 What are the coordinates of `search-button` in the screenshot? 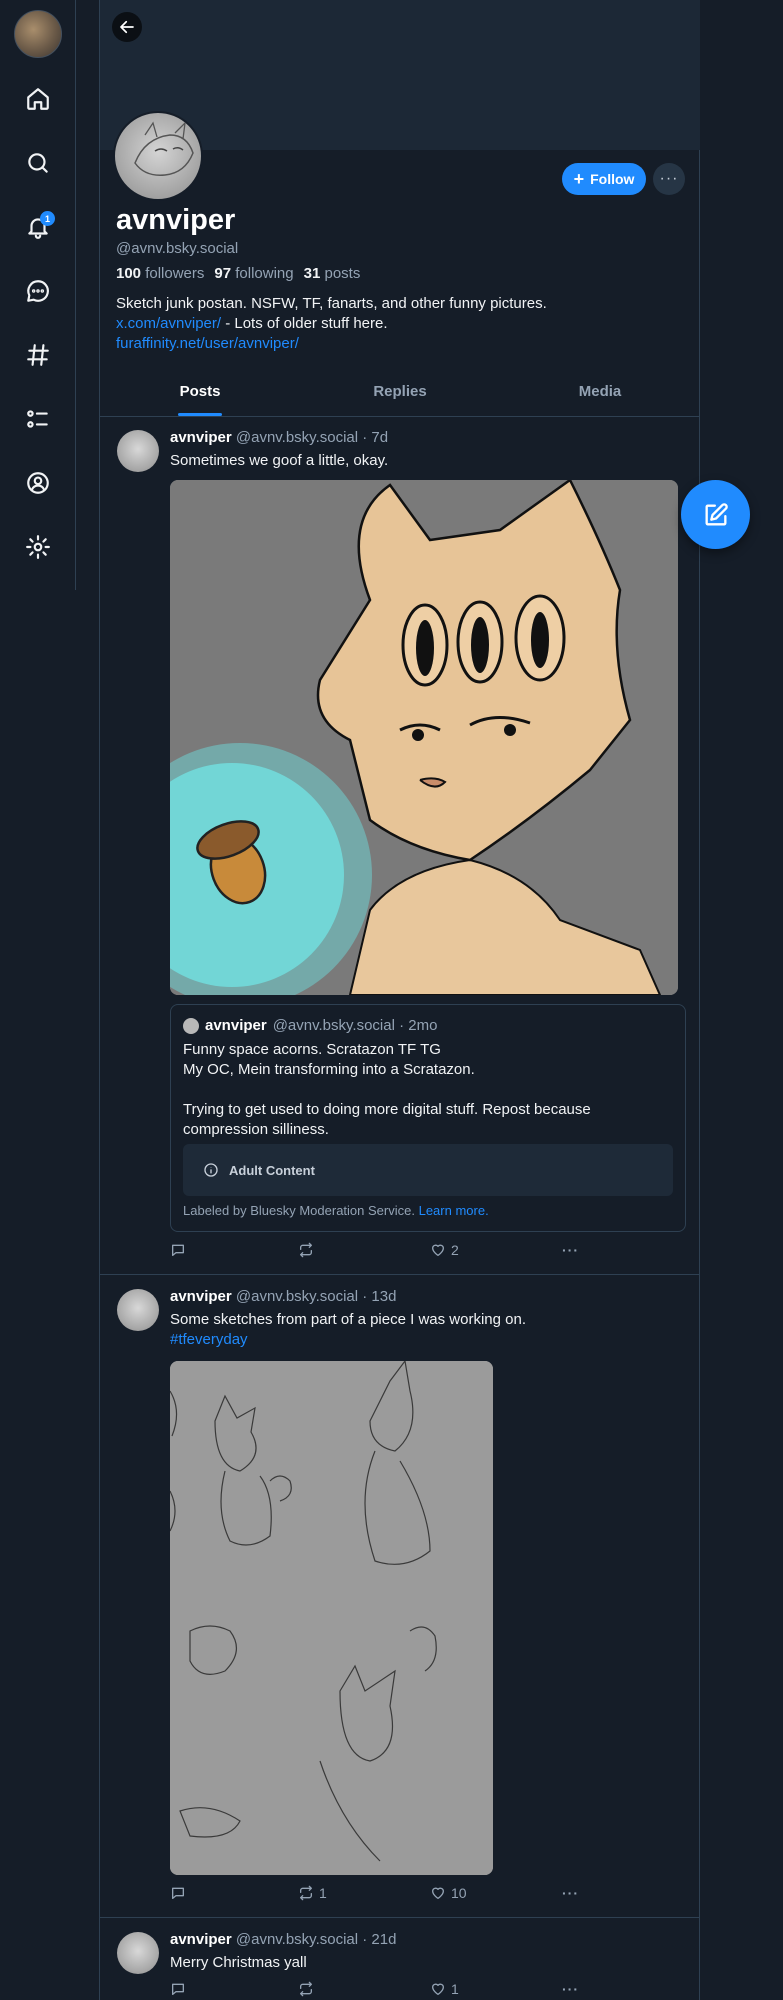 It's located at (38, 163).